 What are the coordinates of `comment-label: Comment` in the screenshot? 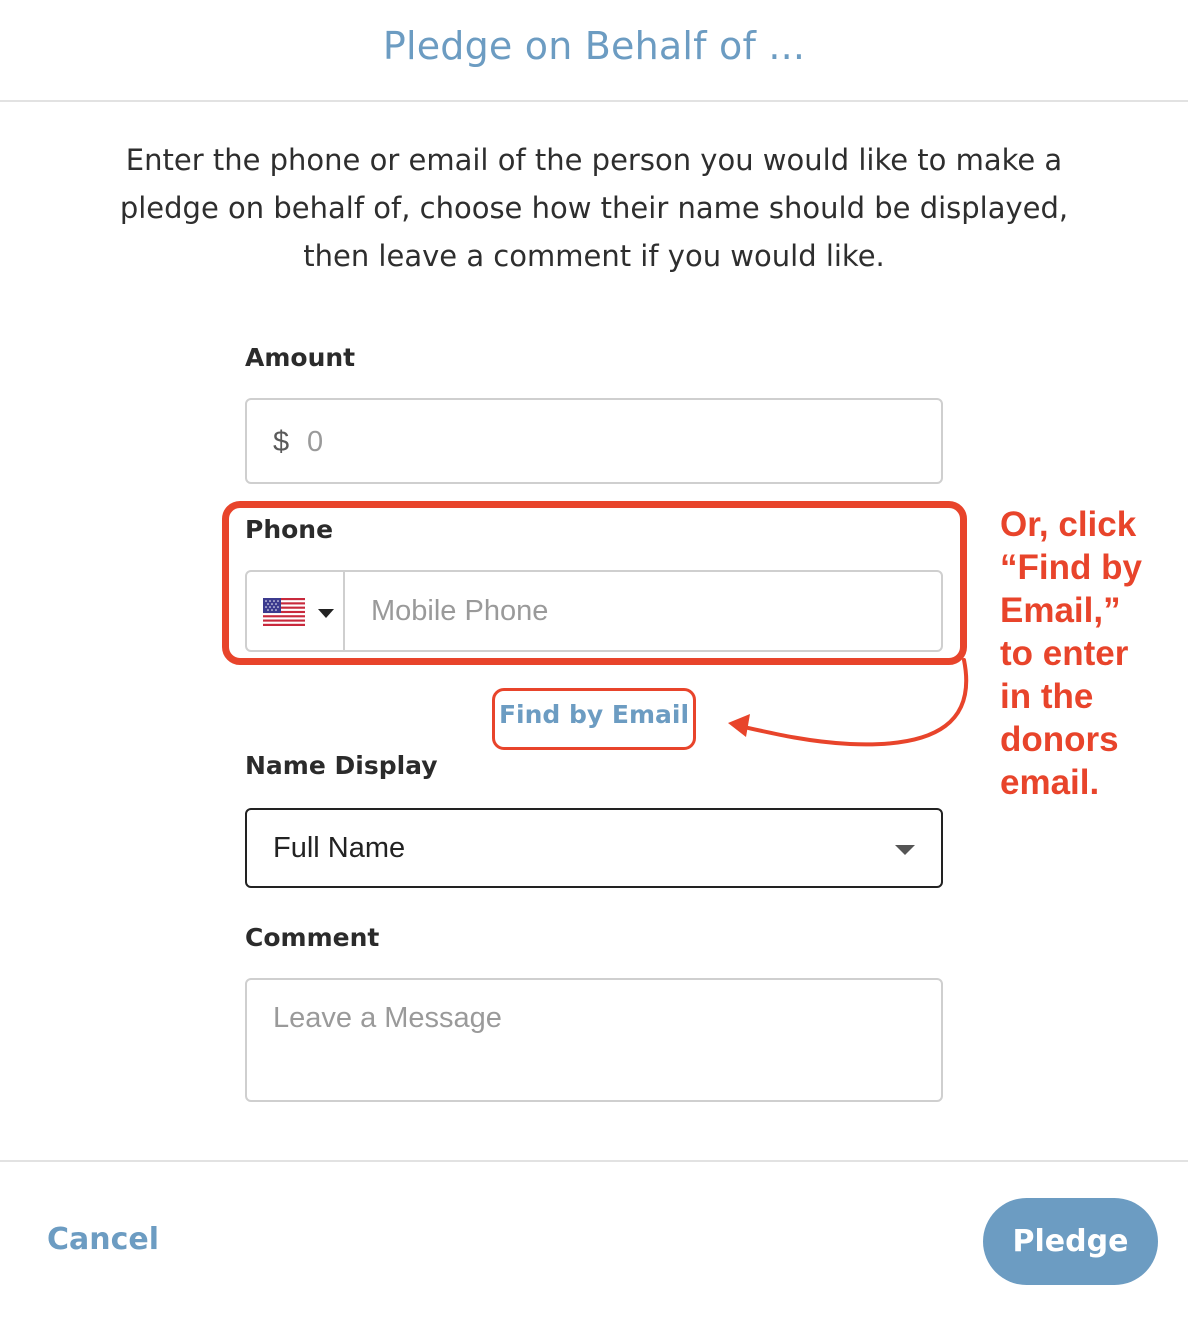 It's located at (312, 937).